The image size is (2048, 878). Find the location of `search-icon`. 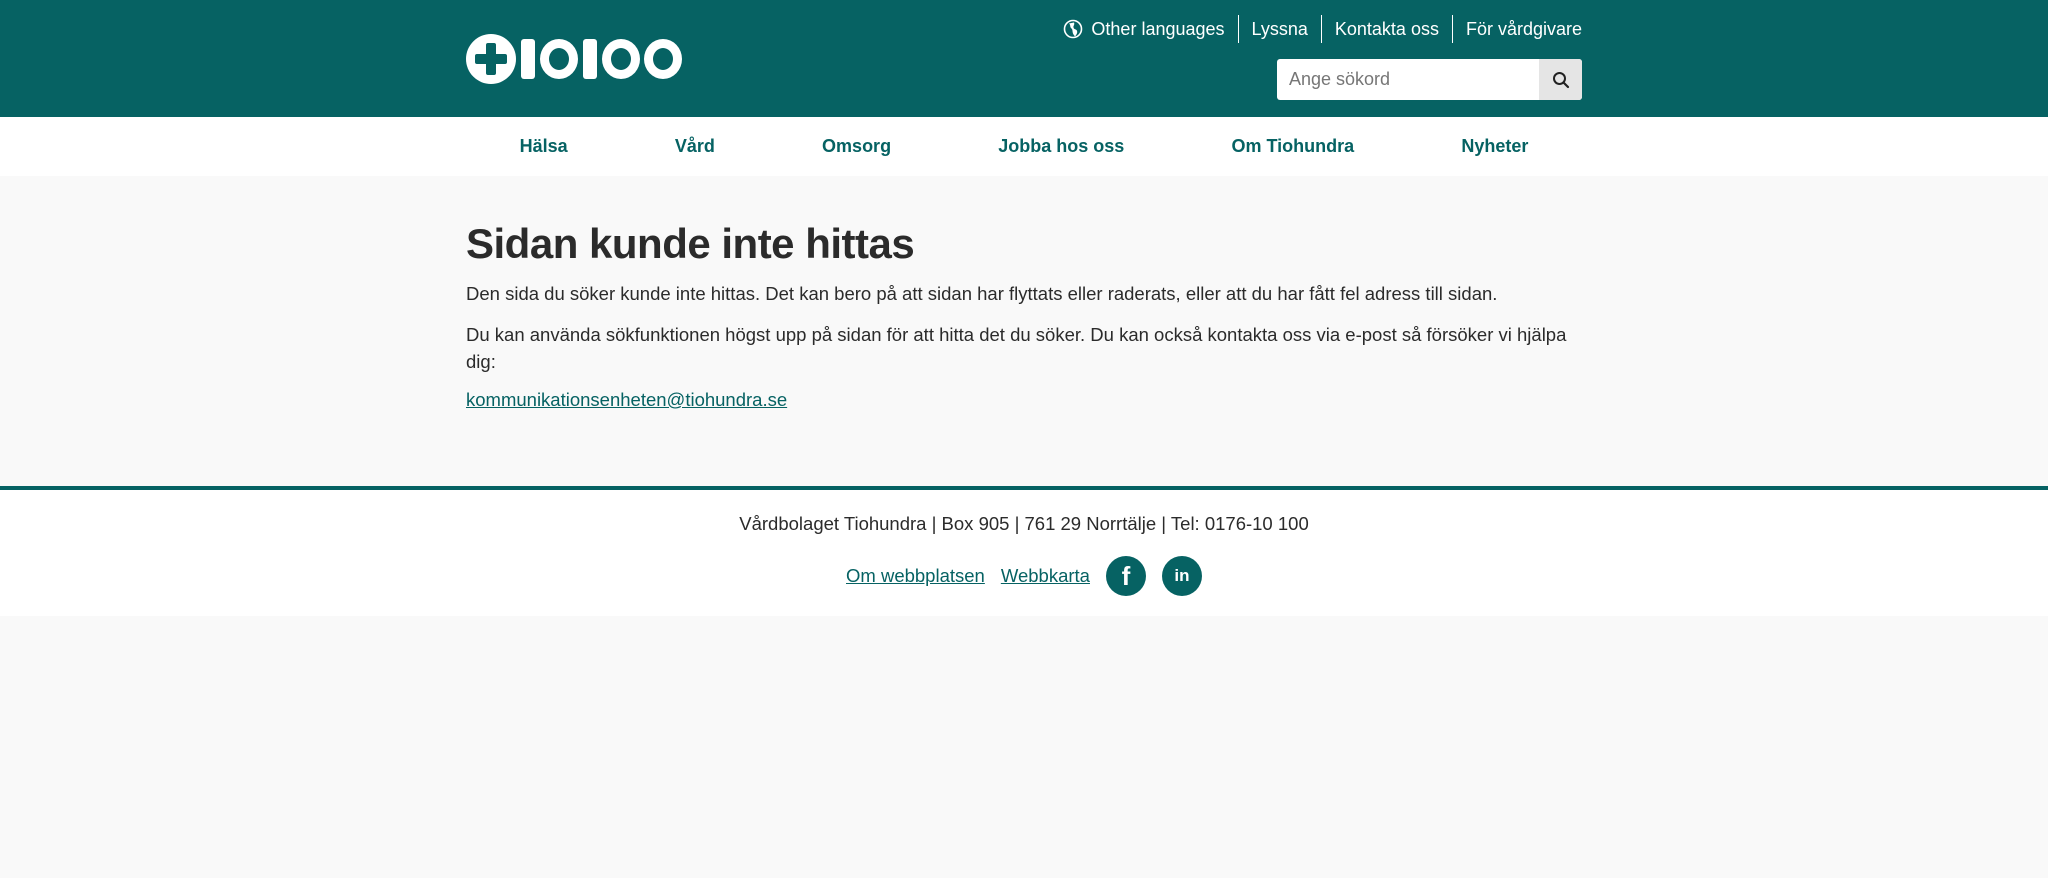

search-icon is located at coordinates (1560, 79).